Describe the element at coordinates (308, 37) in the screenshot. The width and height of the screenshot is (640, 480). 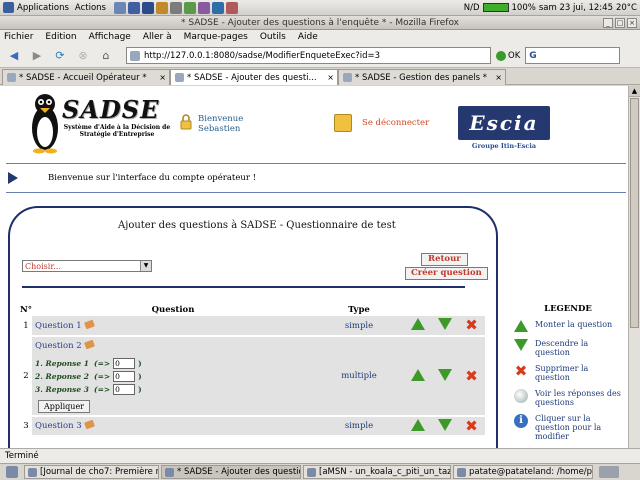
I see `menu-aide: Aide` at that location.